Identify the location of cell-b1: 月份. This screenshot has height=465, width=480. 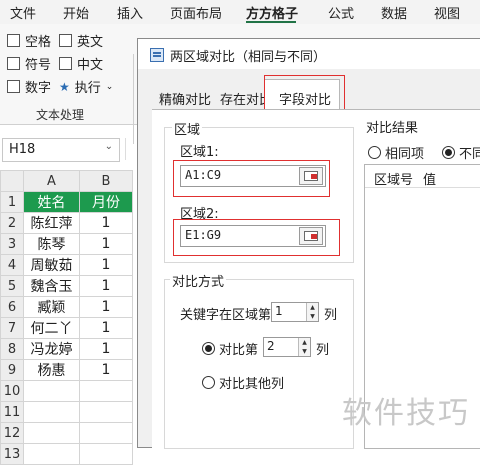
(106, 202).